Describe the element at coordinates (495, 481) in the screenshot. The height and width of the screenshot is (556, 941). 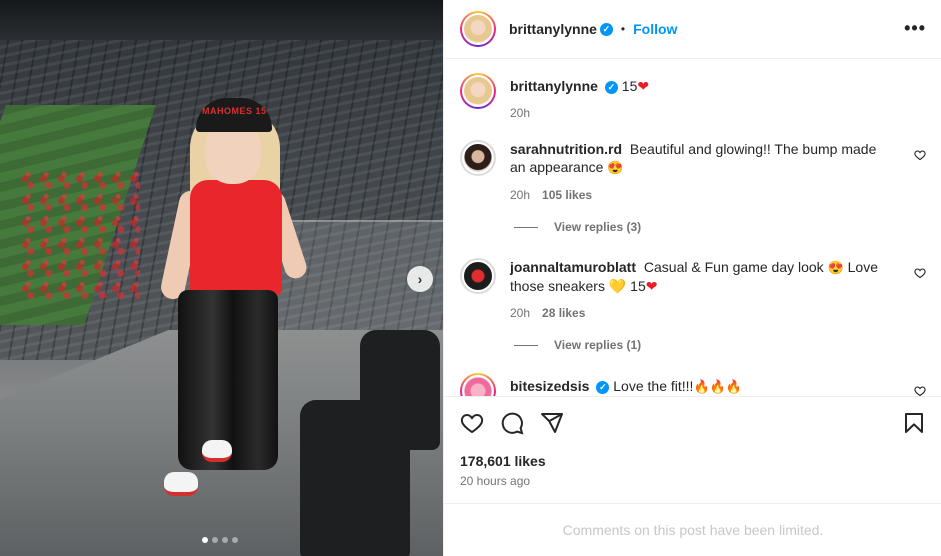
I see `post-time: 20 hours ago` at that location.